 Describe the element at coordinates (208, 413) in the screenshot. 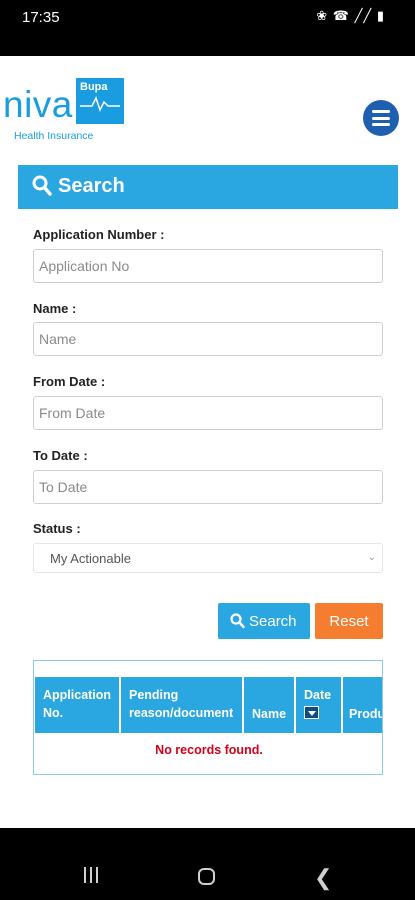

I see `from-date-input` at that location.